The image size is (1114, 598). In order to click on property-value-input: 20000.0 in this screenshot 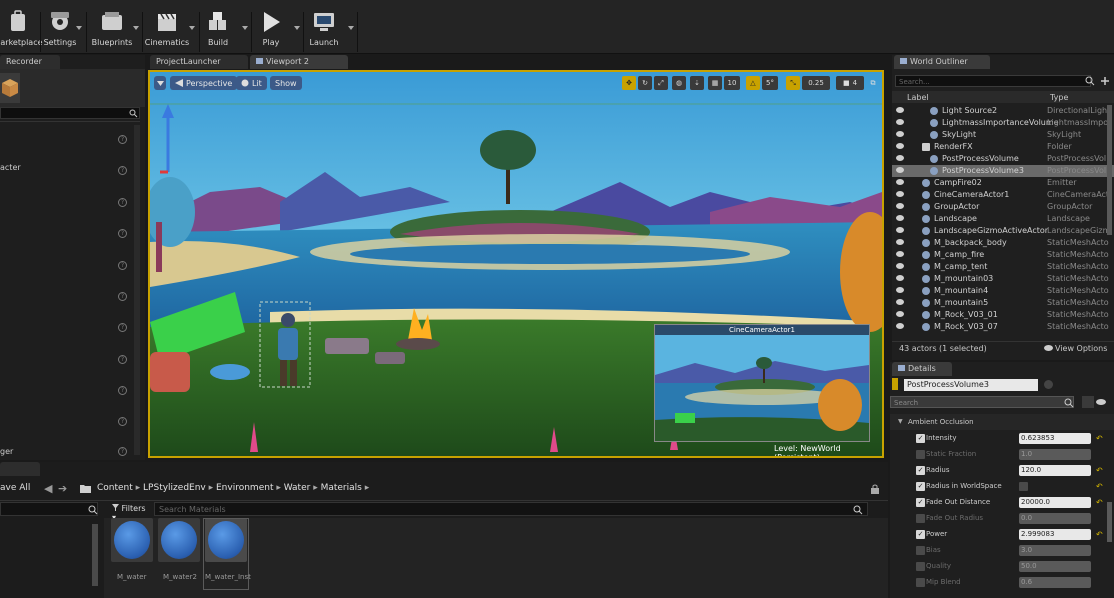, I will do `click(1055, 502)`.